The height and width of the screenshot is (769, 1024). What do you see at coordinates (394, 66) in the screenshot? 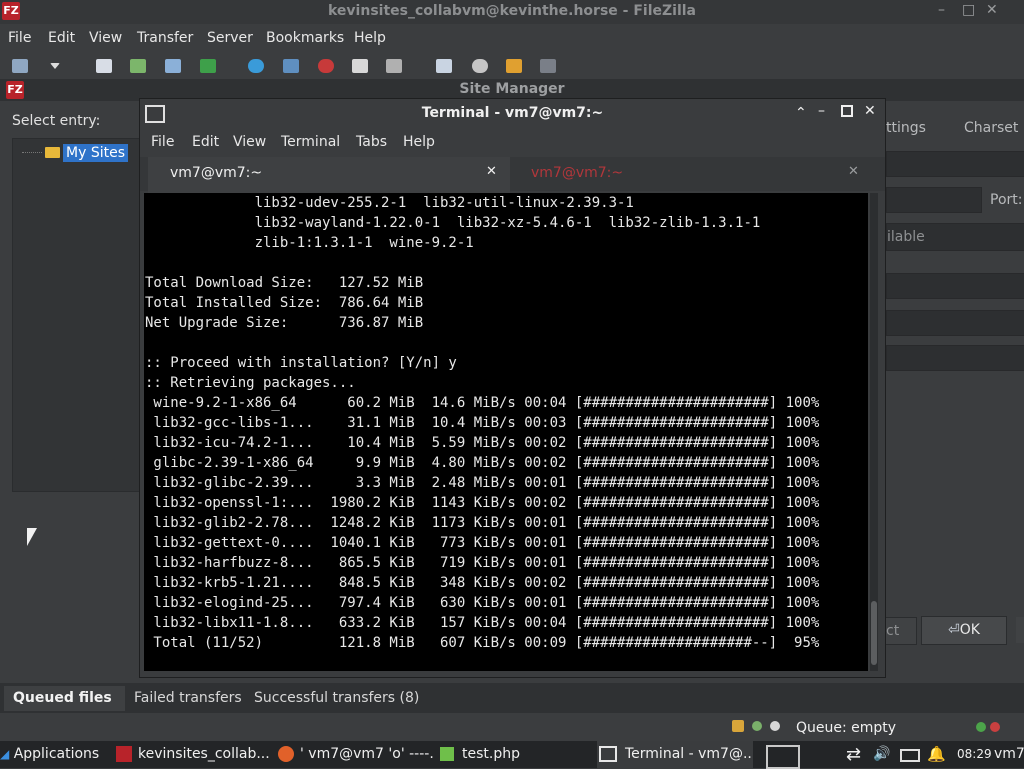
I see `reconnect-icon` at bounding box center [394, 66].